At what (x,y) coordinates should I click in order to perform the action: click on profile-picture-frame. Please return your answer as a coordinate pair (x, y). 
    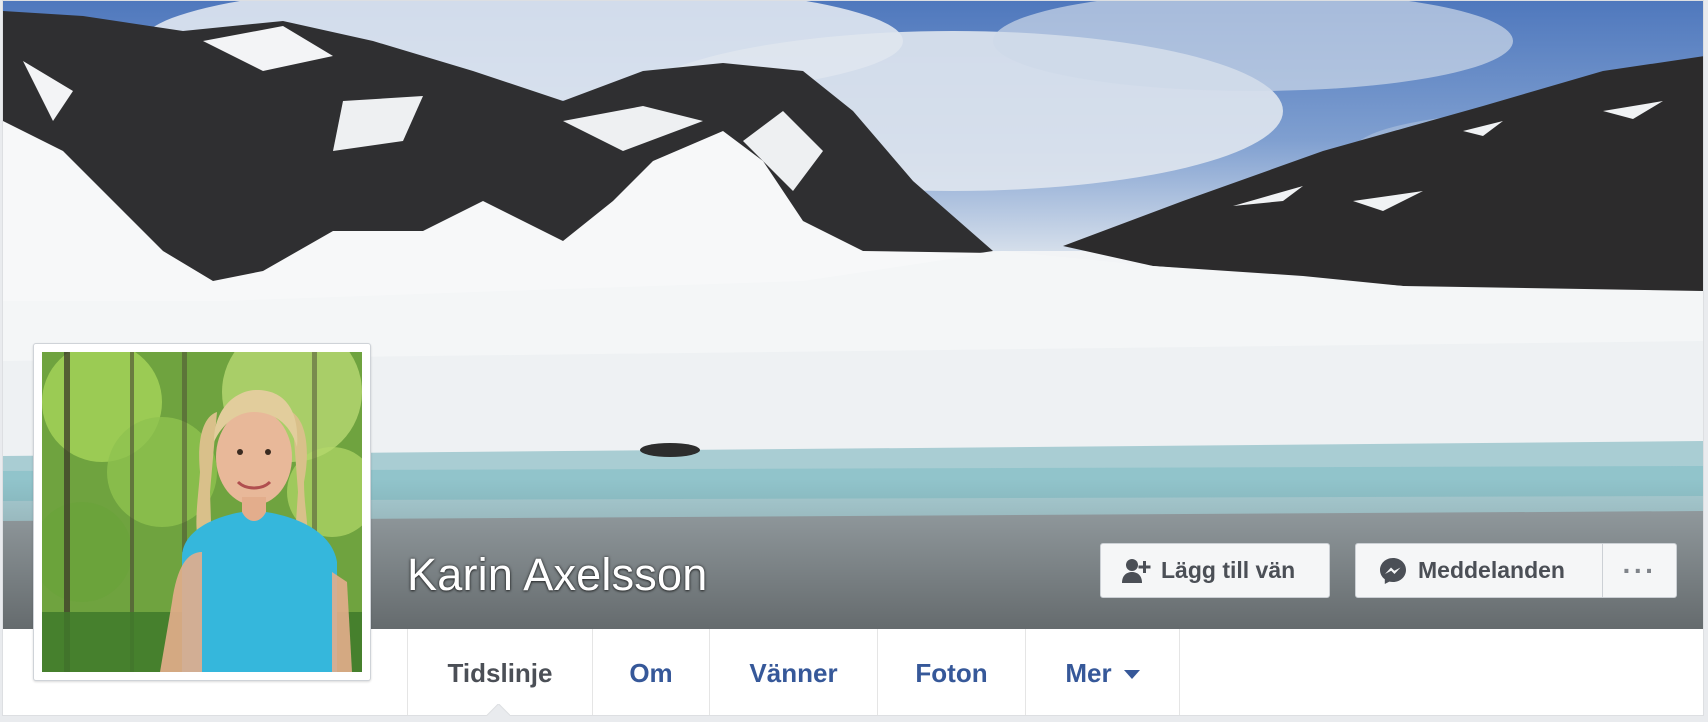
    Looking at the image, I should click on (202, 512).